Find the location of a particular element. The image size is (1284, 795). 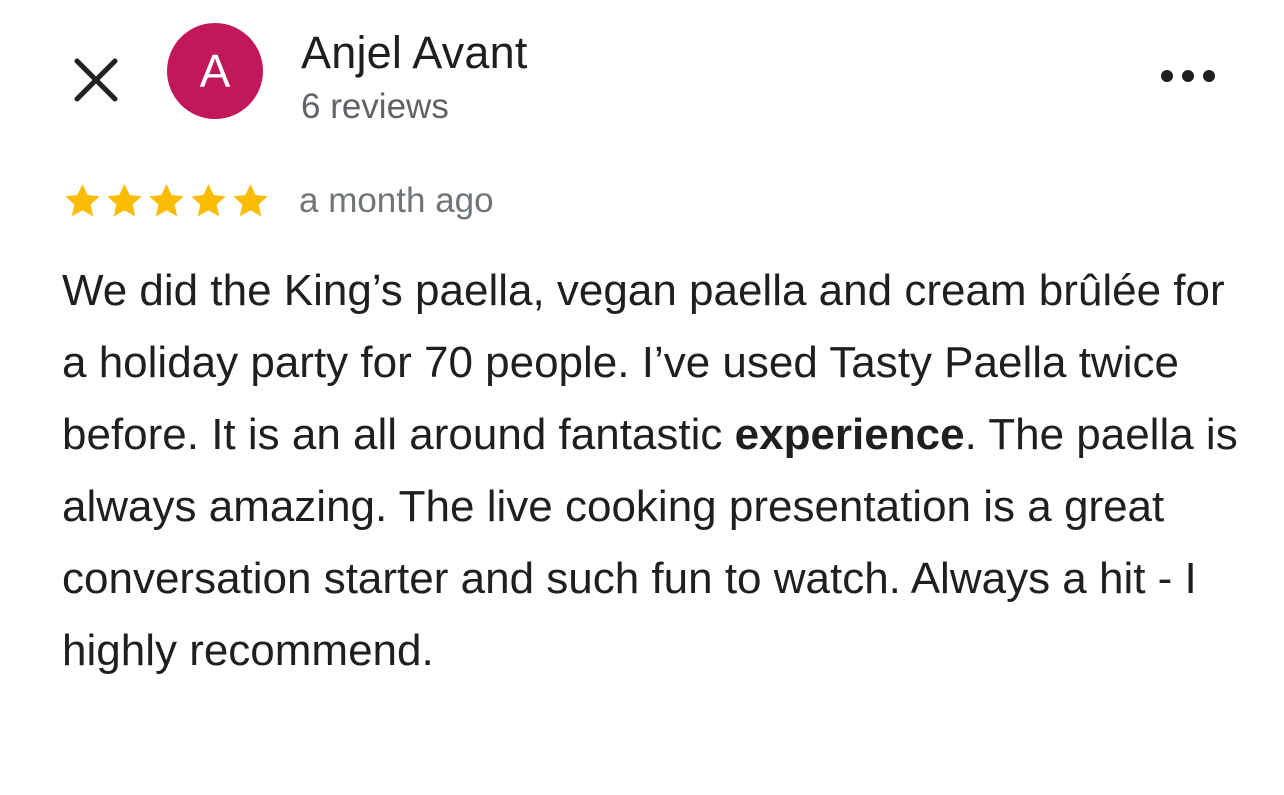

review-text-highlight: experience is located at coordinates (849, 434).